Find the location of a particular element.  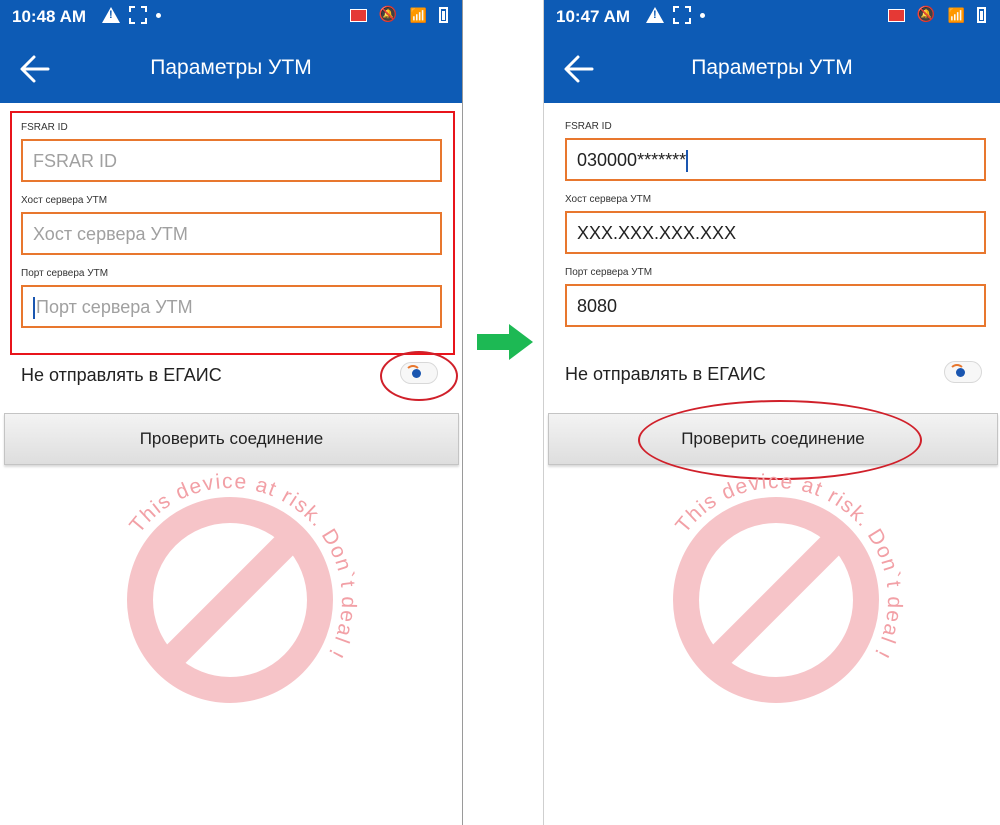

fsrar-id-value: 030000******* is located at coordinates (632, 160).